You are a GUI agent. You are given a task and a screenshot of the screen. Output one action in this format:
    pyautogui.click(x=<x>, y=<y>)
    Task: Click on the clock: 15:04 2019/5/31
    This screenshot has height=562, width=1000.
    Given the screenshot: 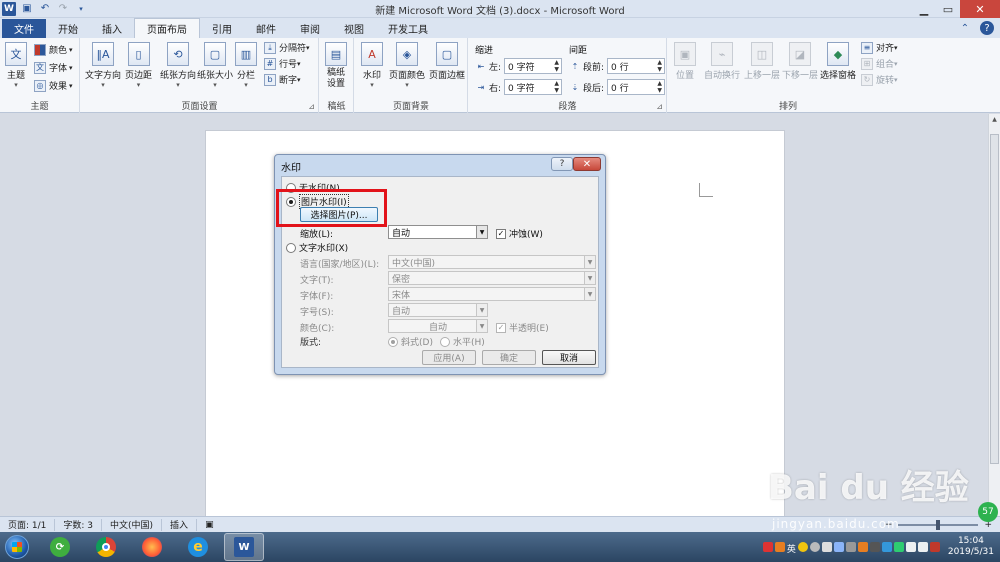 What is the action you would take?
    pyautogui.click(x=971, y=547)
    